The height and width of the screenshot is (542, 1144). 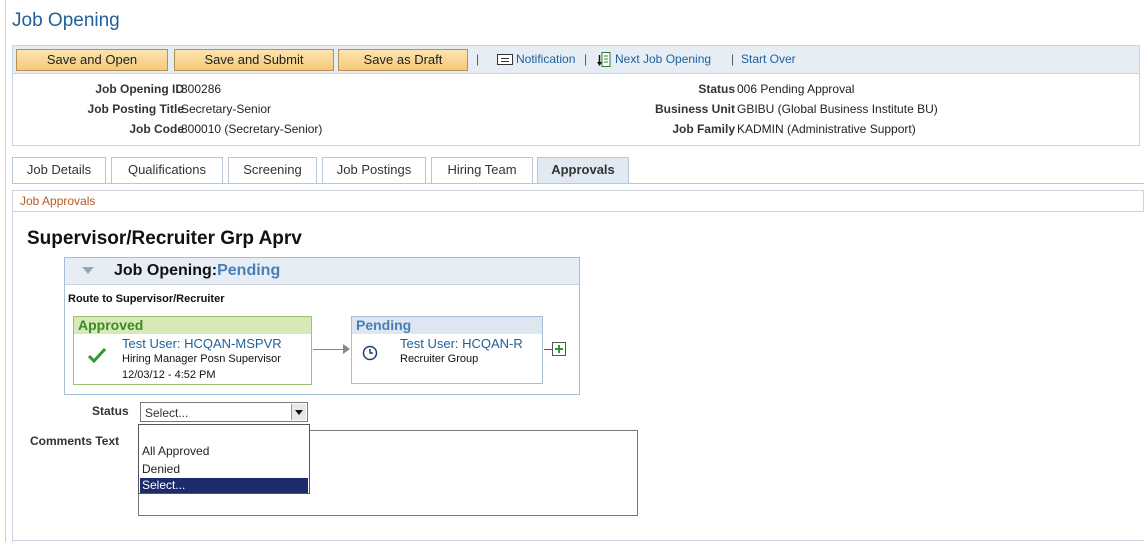 I want to click on job-code-value: 800010 (Secretary-Senior), so click(x=252, y=129).